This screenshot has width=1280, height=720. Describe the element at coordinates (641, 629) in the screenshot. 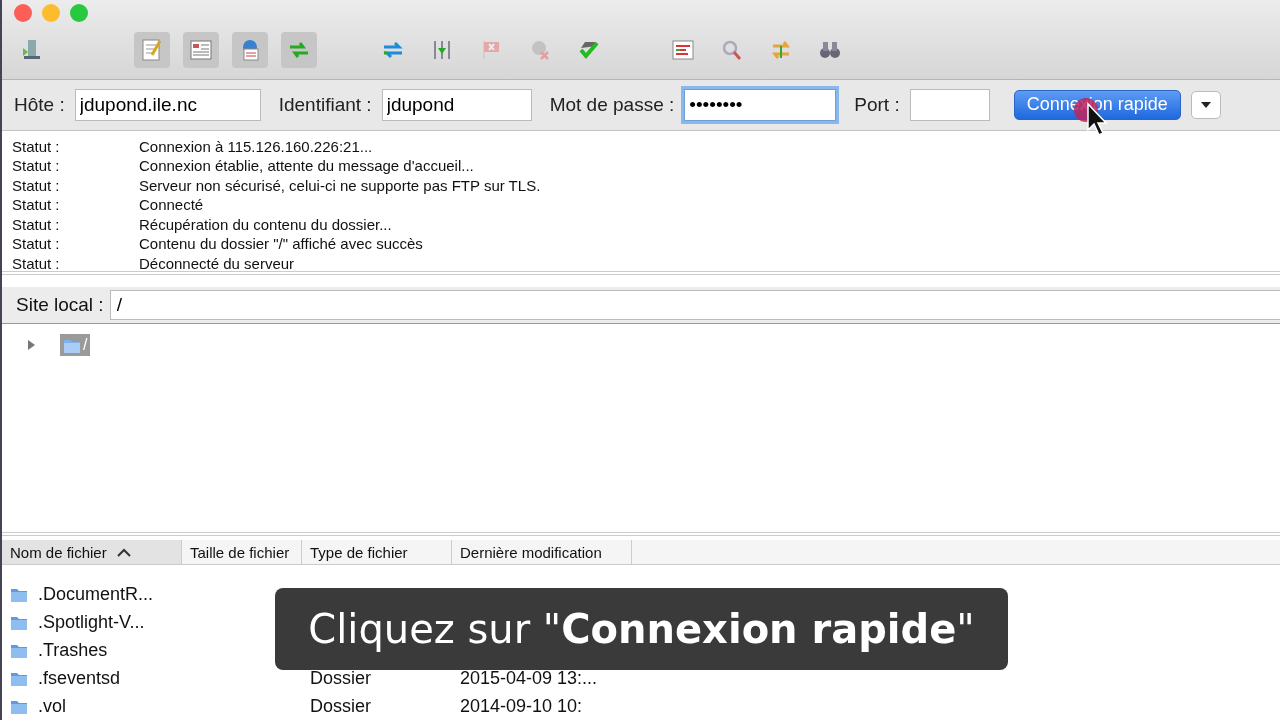

I see `caption: Cliquez sur "Connexion rapide"` at that location.